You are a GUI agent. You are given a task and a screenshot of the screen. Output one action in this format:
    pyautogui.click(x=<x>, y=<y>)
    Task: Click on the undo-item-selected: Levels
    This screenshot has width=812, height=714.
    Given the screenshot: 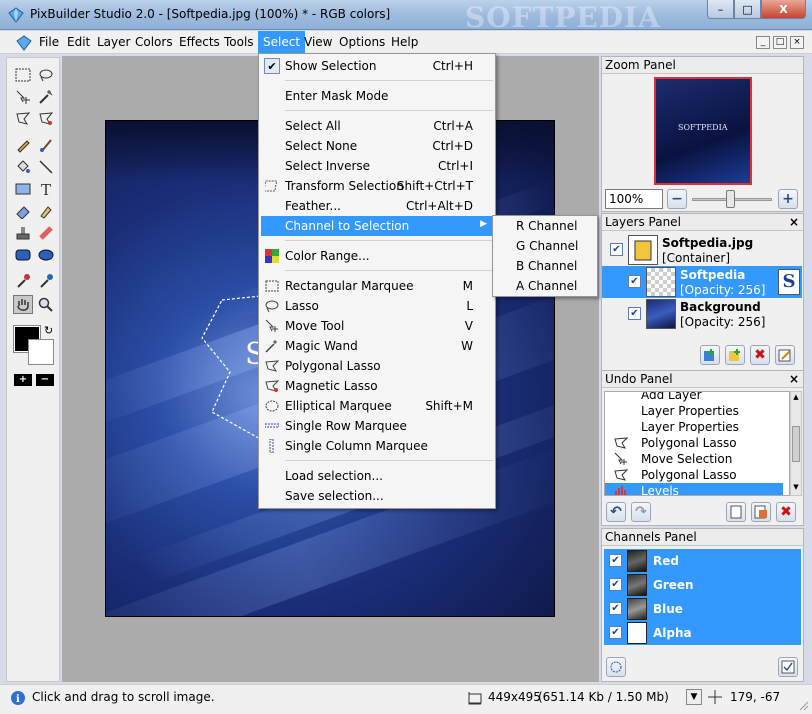 What is the action you would take?
    pyautogui.click(x=694, y=489)
    